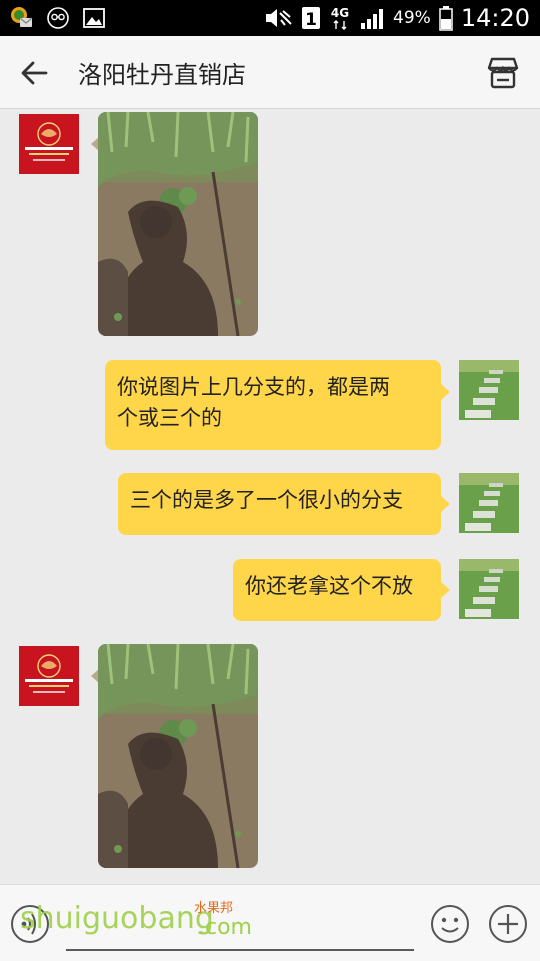 This screenshot has width=540, height=961. I want to click on message-input, so click(240, 950).